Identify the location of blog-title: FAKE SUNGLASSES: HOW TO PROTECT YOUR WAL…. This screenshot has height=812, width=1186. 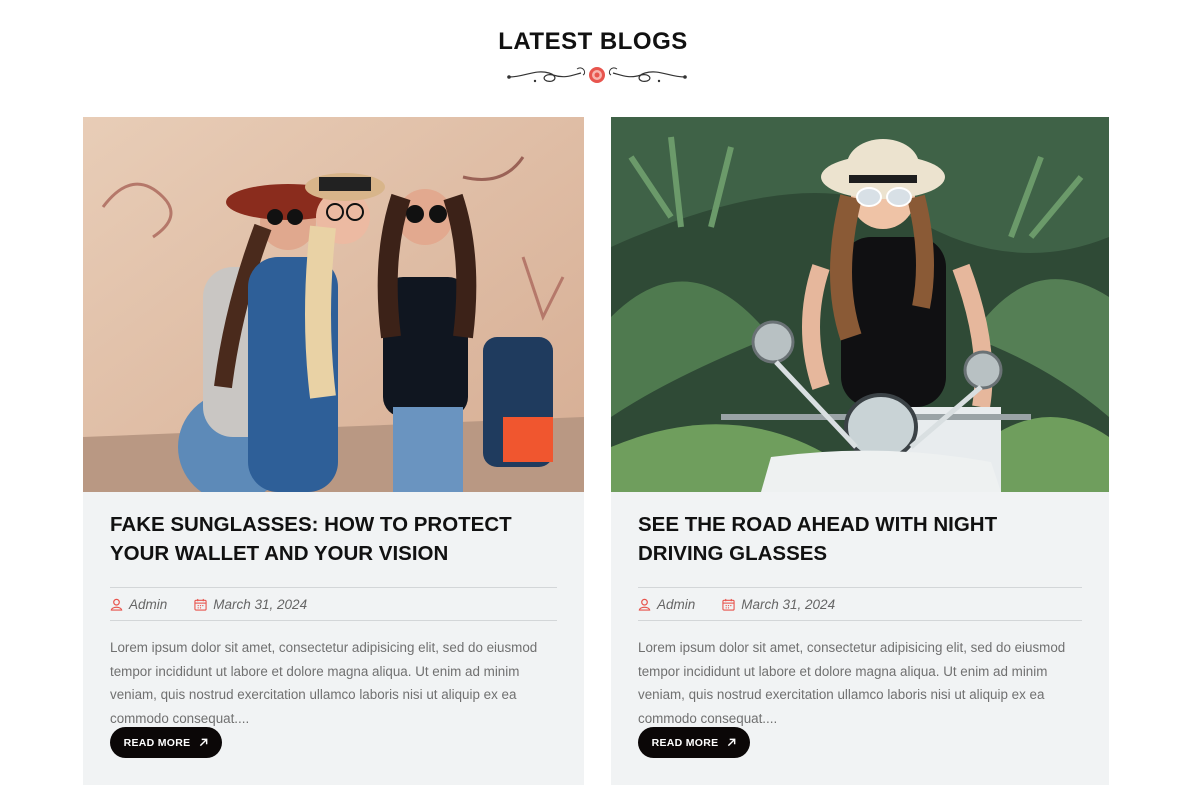
(335, 539).